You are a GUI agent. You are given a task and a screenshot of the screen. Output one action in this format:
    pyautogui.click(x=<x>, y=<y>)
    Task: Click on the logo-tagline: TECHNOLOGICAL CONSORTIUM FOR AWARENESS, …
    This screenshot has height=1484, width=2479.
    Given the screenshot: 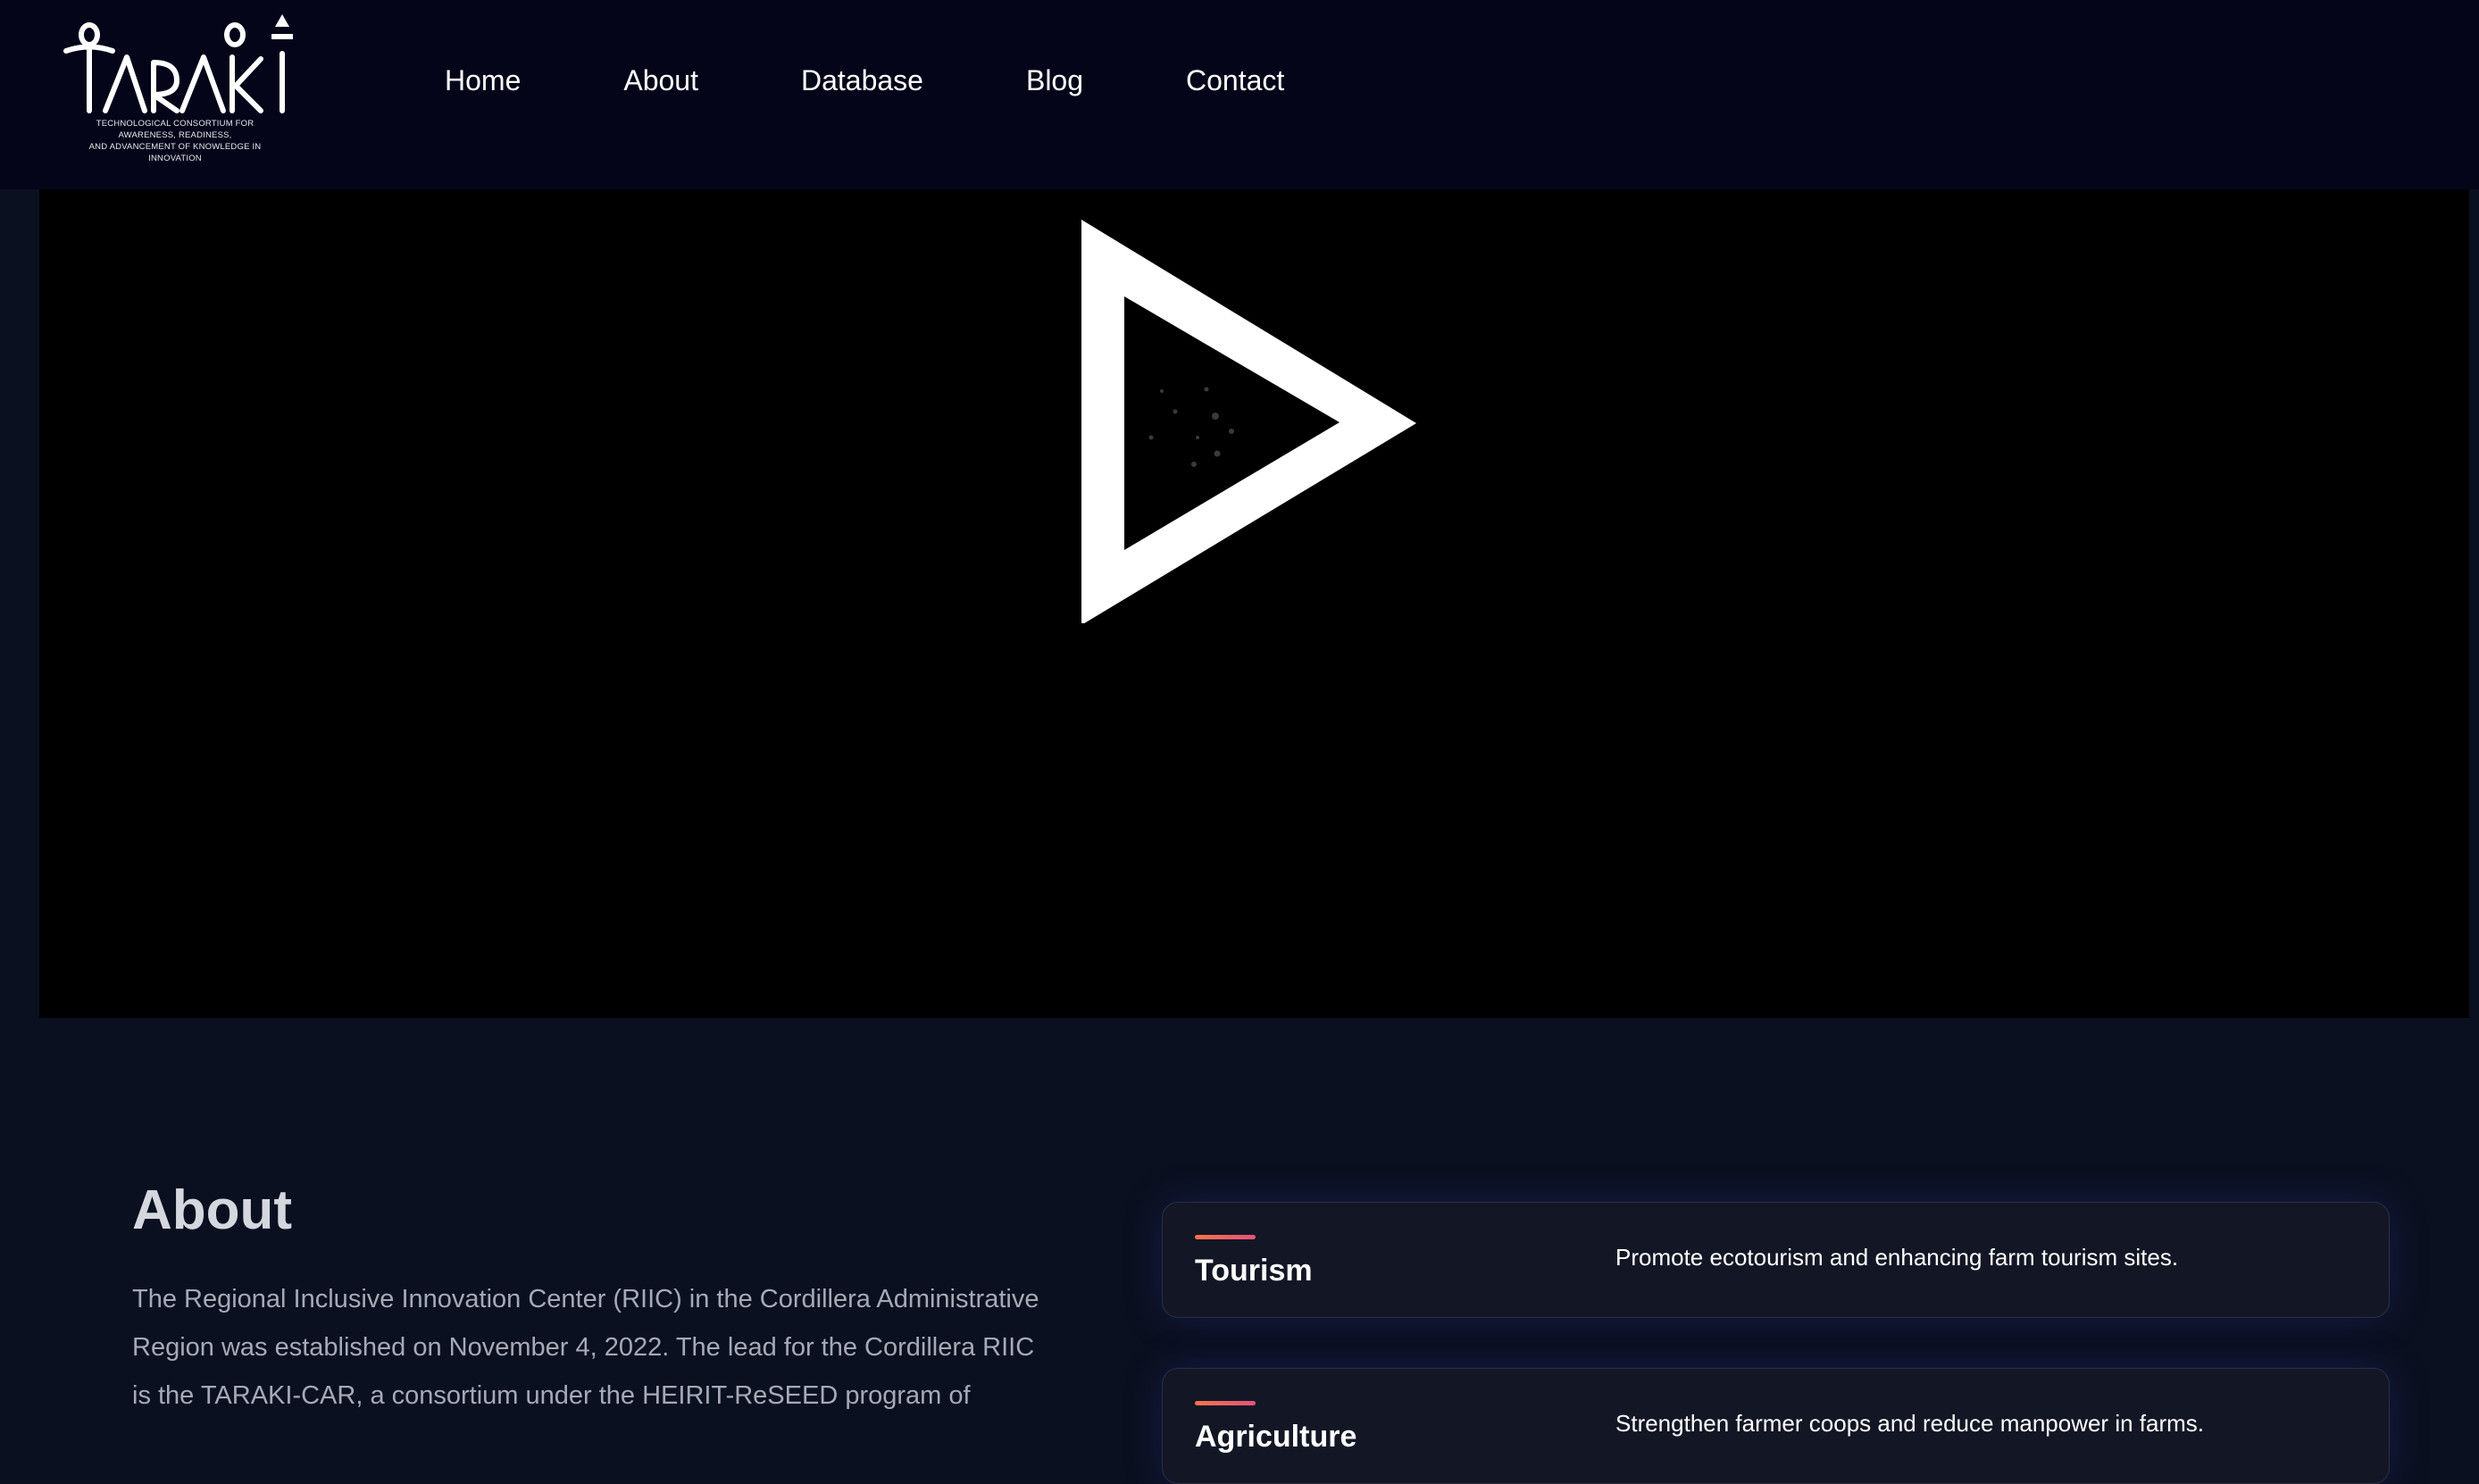 What is the action you would take?
    pyautogui.click(x=175, y=141)
    